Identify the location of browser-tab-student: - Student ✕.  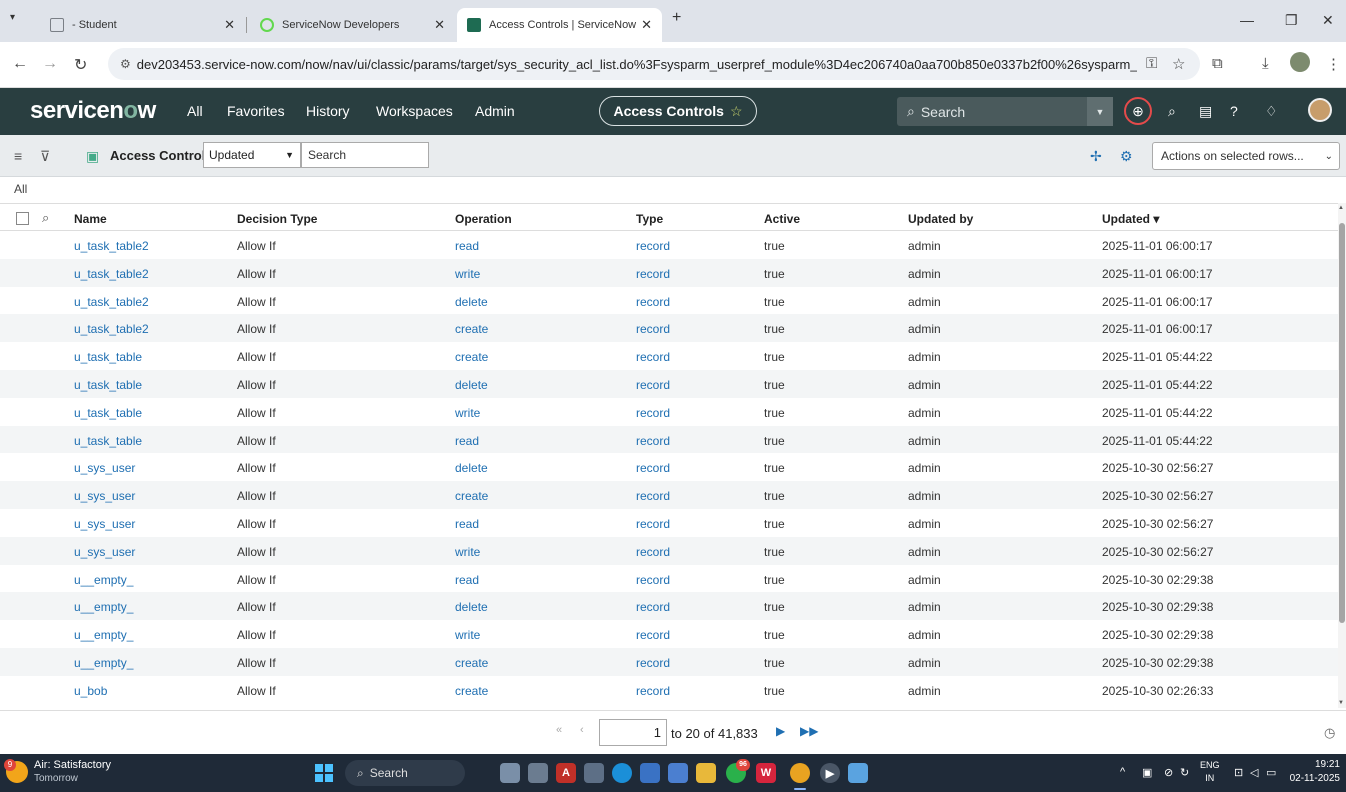
(142, 25).